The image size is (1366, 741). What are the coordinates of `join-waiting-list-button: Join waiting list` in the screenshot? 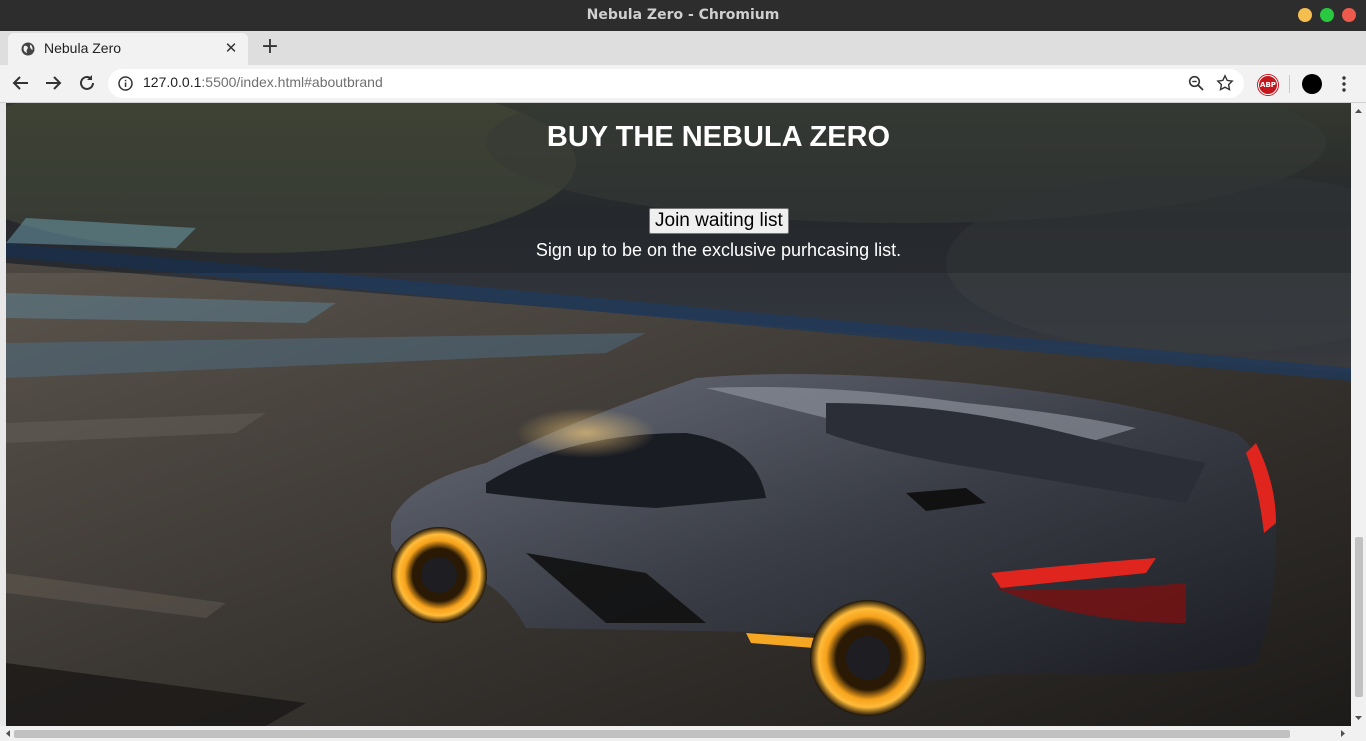 It's located at (719, 221).